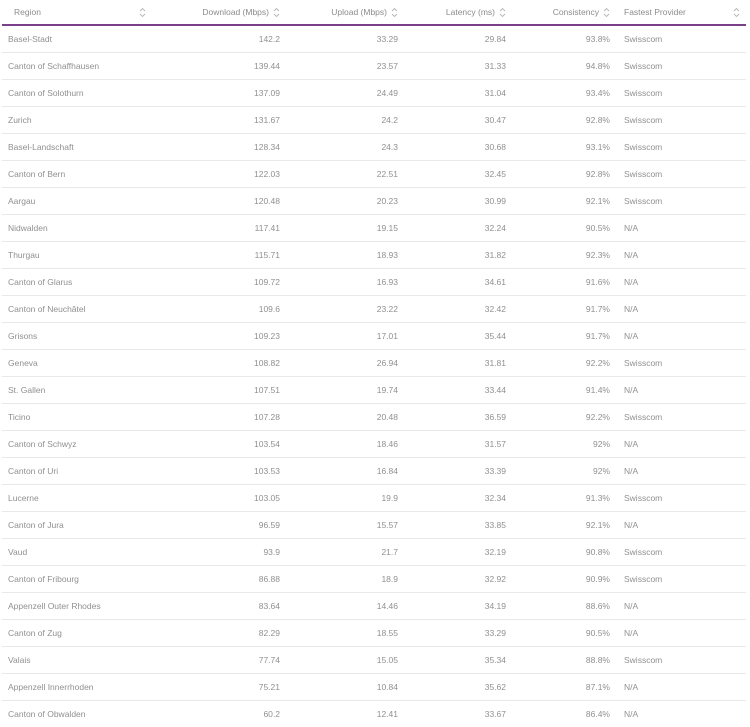 This screenshot has height=727, width=750. Describe the element at coordinates (77, 13) in the screenshot. I see `column-header-region: Region` at that location.